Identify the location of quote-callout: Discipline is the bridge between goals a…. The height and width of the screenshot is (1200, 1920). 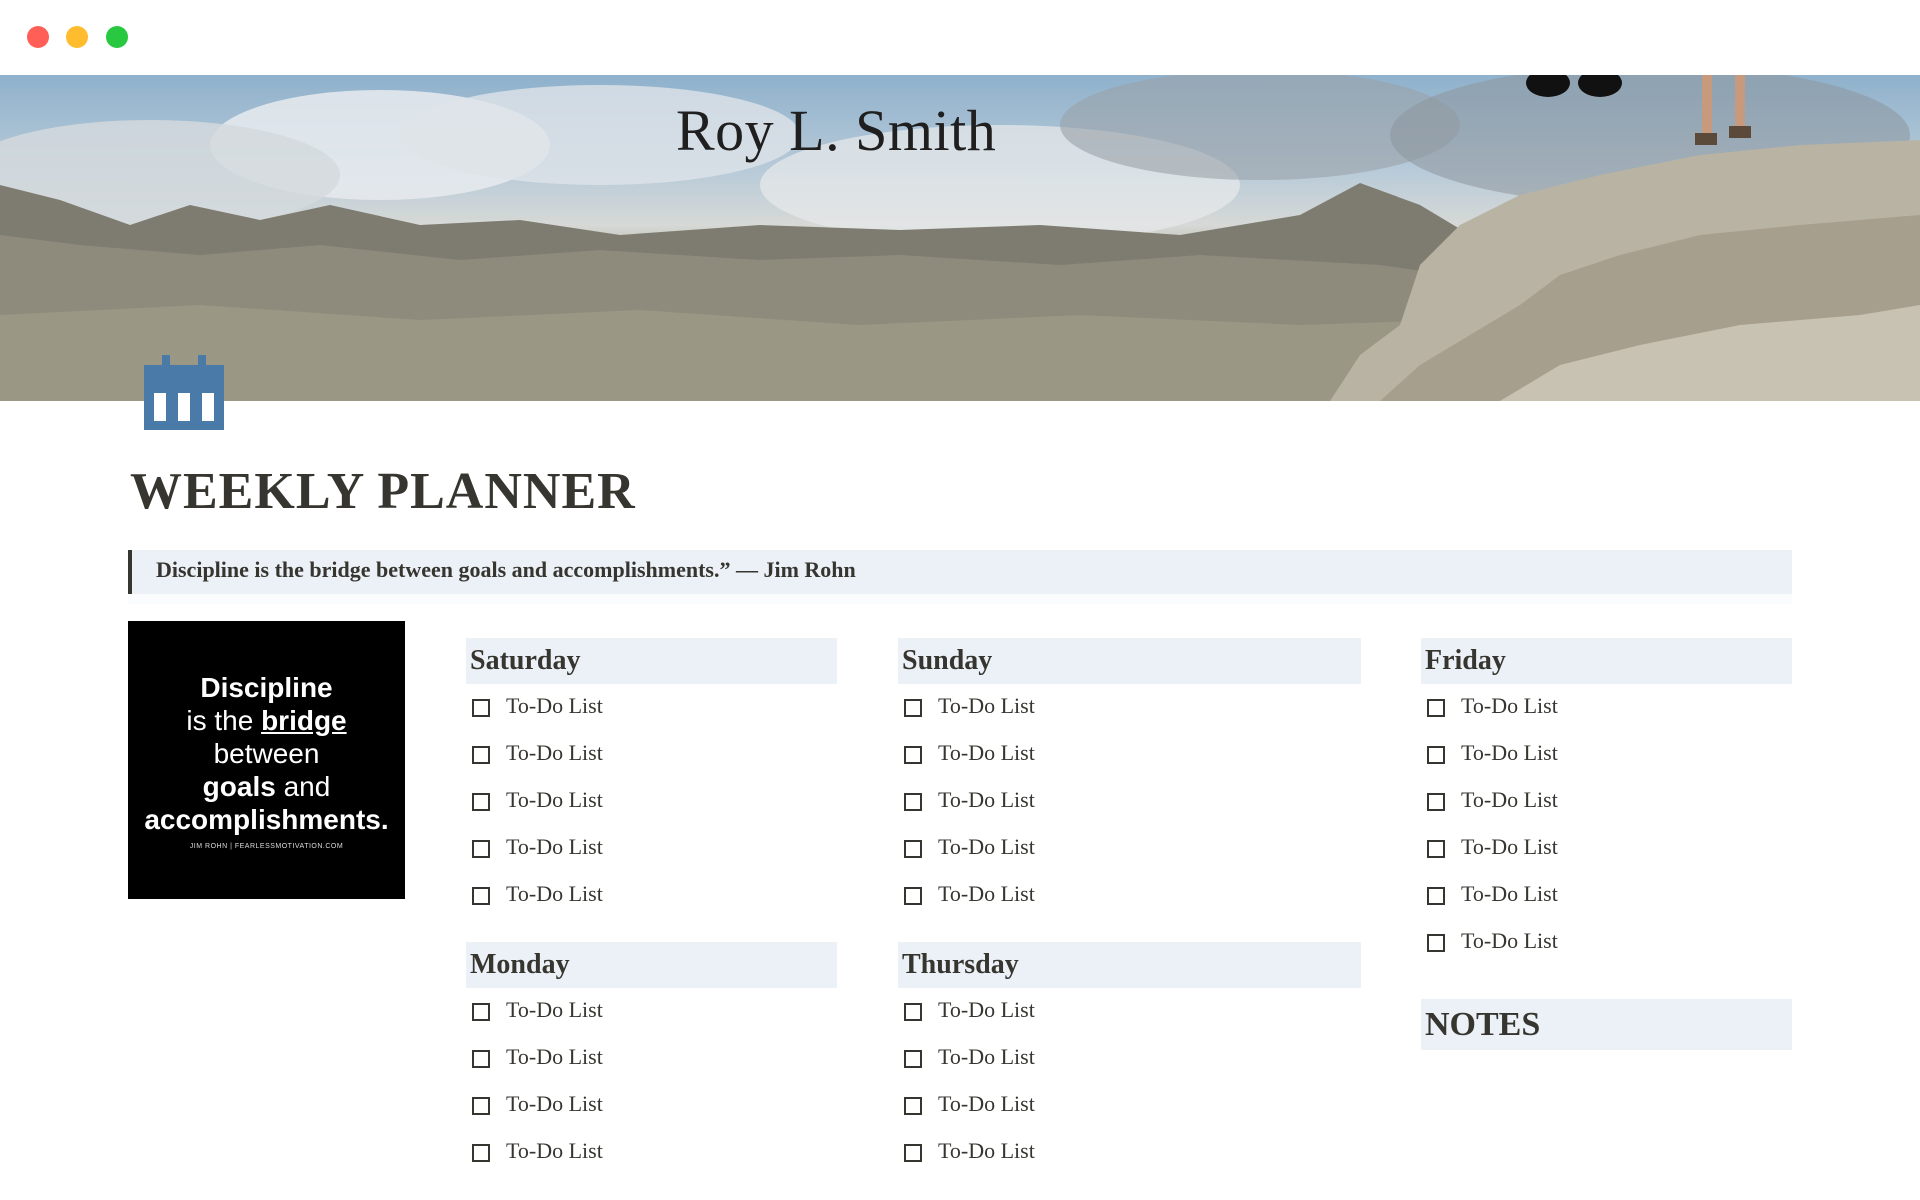
(960, 572).